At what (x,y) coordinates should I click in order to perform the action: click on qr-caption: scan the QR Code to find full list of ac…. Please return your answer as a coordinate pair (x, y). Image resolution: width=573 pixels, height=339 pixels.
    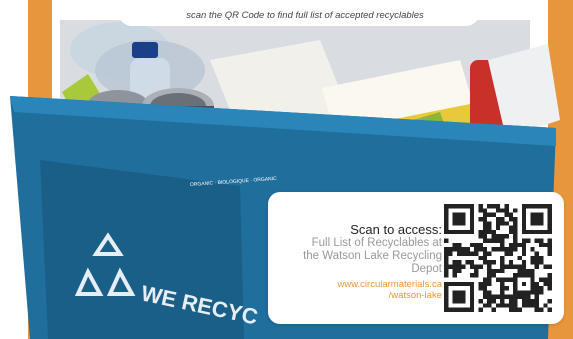
    Looking at the image, I should click on (305, 15).